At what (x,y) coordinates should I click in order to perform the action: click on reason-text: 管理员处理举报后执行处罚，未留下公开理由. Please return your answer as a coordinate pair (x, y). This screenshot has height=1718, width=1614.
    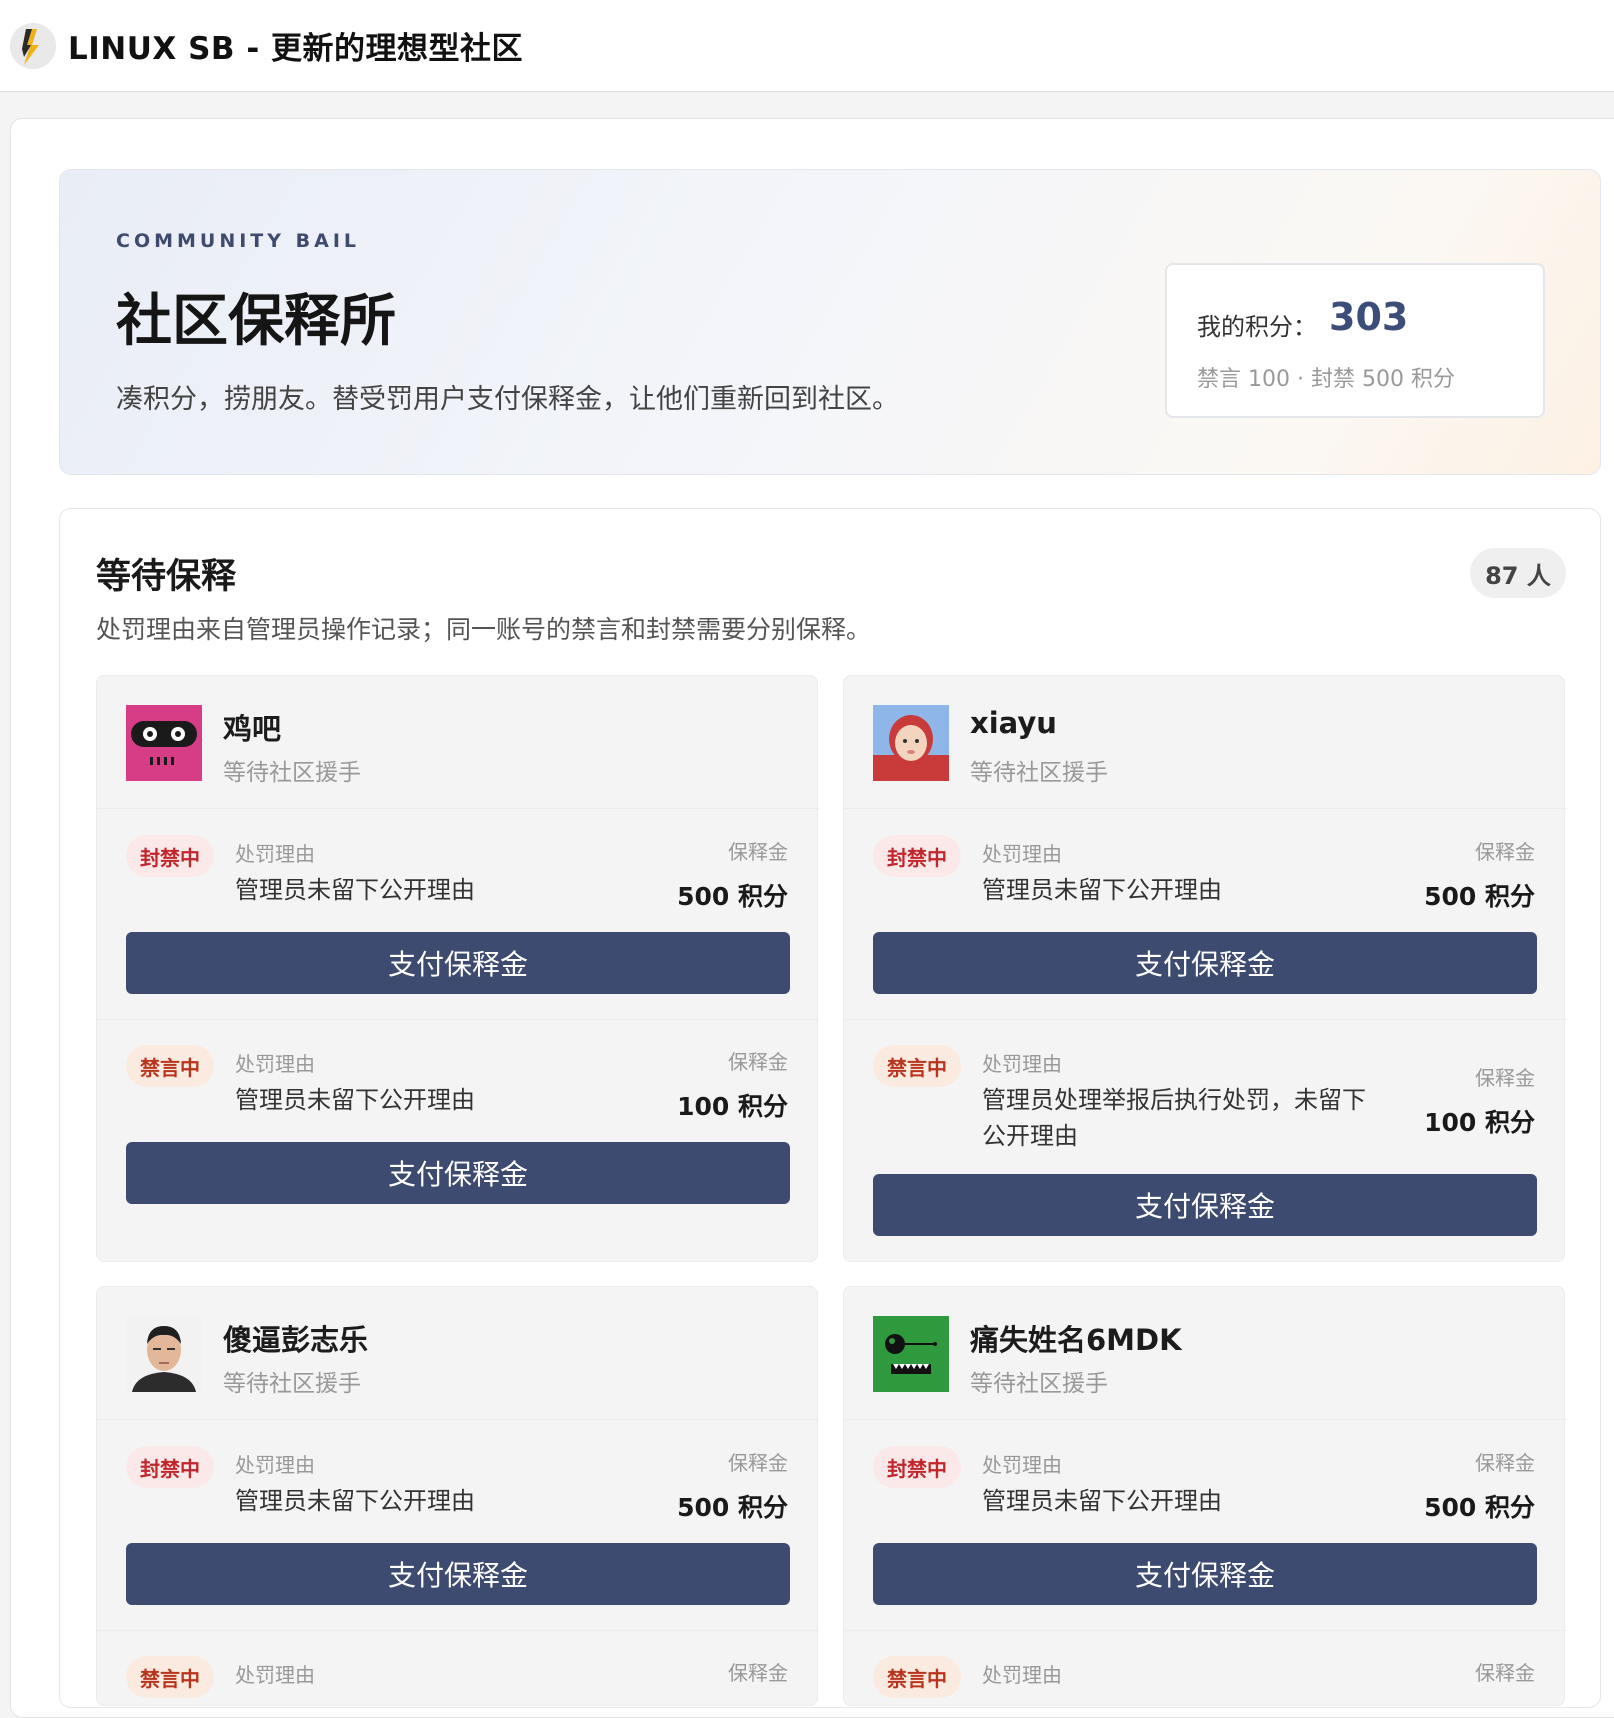
    Looking at the image, I should click on (1174, 1118).